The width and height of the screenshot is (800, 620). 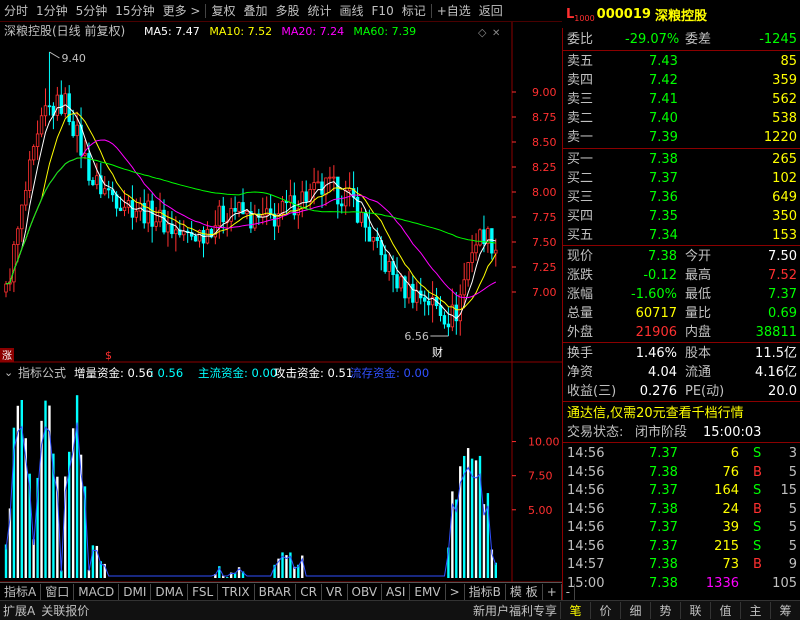 What do you see at coordinates (524, 591) in the screenshot?
I see `indicator-tab-15: 模 板` at bounding box center [524, 591].